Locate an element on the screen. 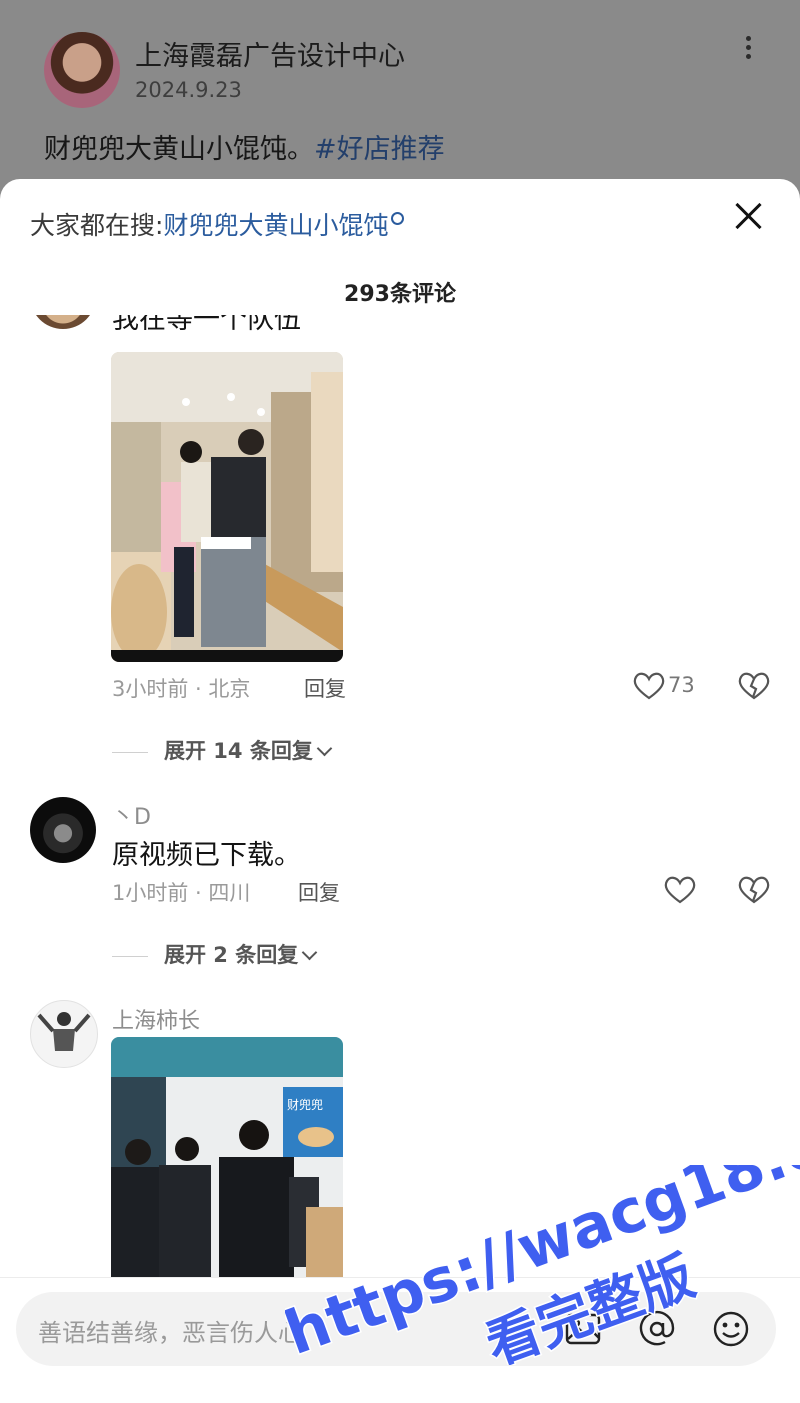  store-sign: 财兜兜 is located at coordinates (305, 1104).